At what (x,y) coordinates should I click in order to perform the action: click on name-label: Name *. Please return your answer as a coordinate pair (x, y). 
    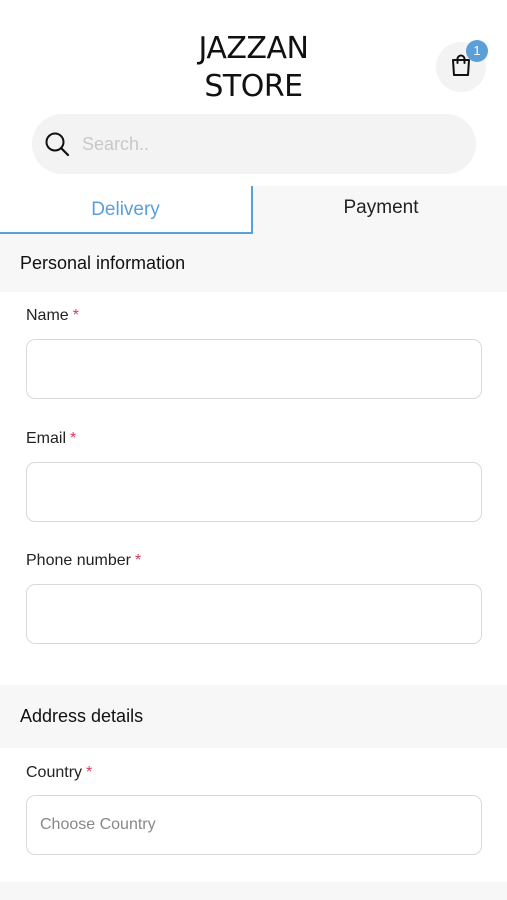
    Looking at the image, I should click on (52, 315).